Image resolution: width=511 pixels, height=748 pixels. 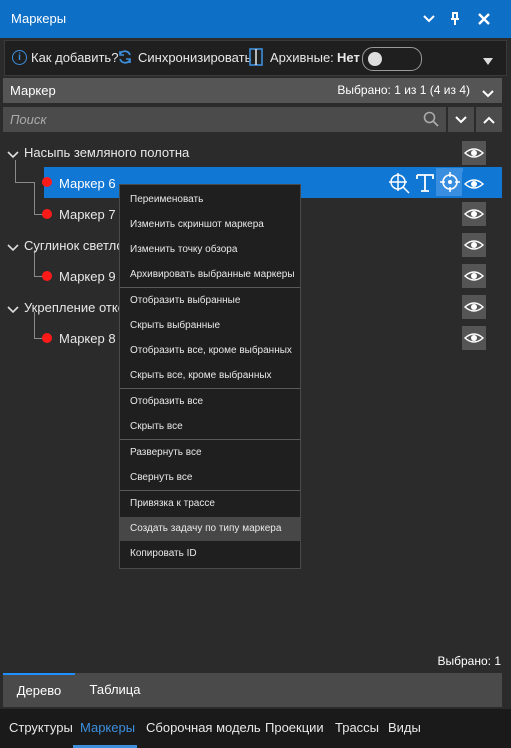 What do you see at coordinates (210, 250) in the screenshot?
I see `menu-item-change-viewpoint: Изменить точку обзора` at bounding box center [210, 250].